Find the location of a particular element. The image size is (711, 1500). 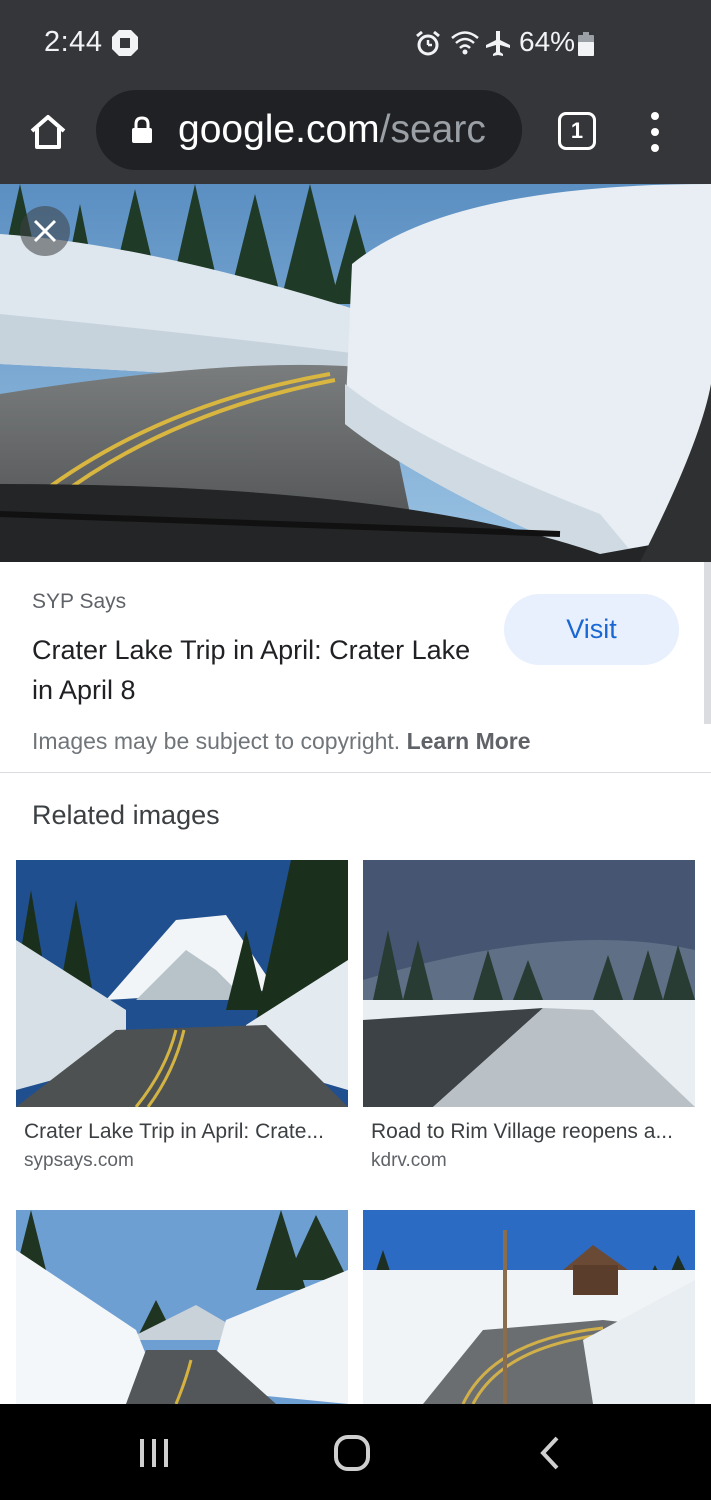

learn-more-link: Learn More is located at coordinates (469, 741).